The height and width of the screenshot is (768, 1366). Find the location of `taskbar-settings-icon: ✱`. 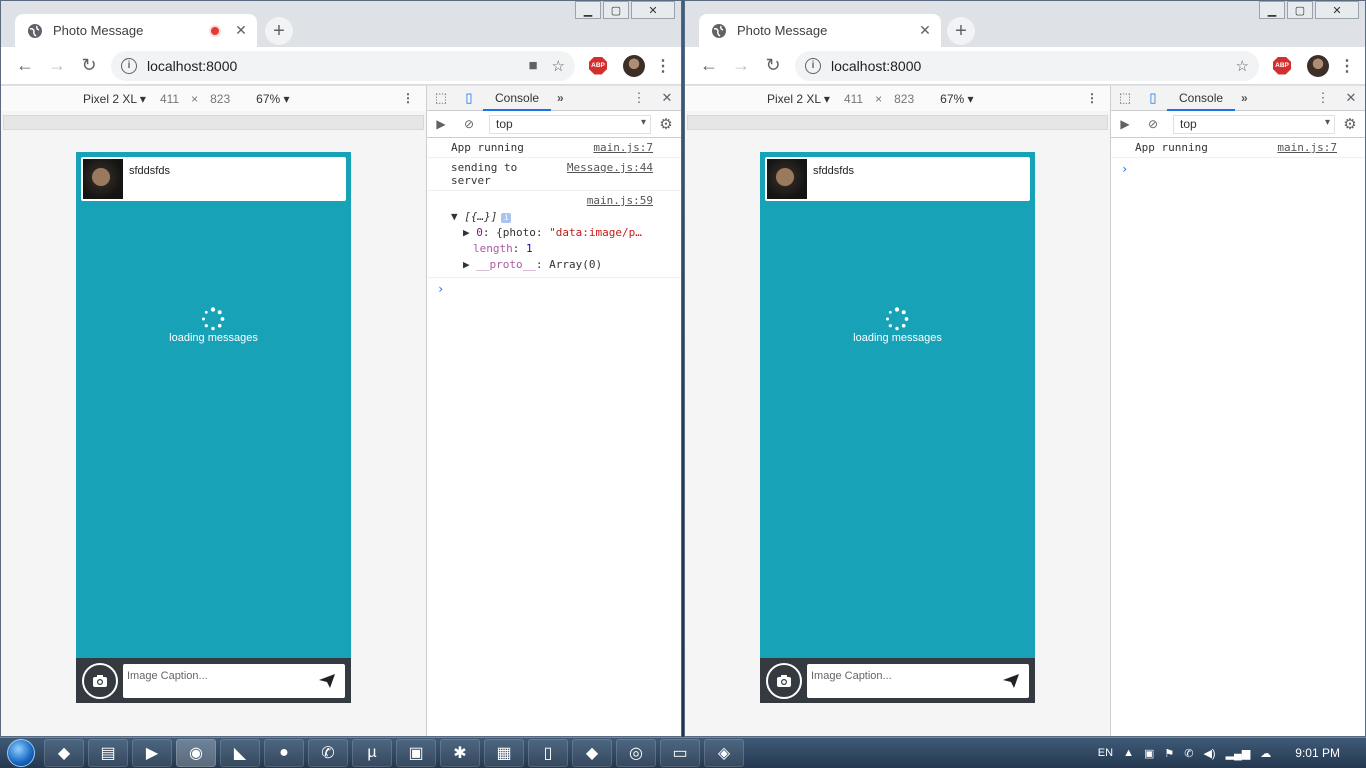

taskbar-settings-icon: ✱ is located at coordinates (460, 753).